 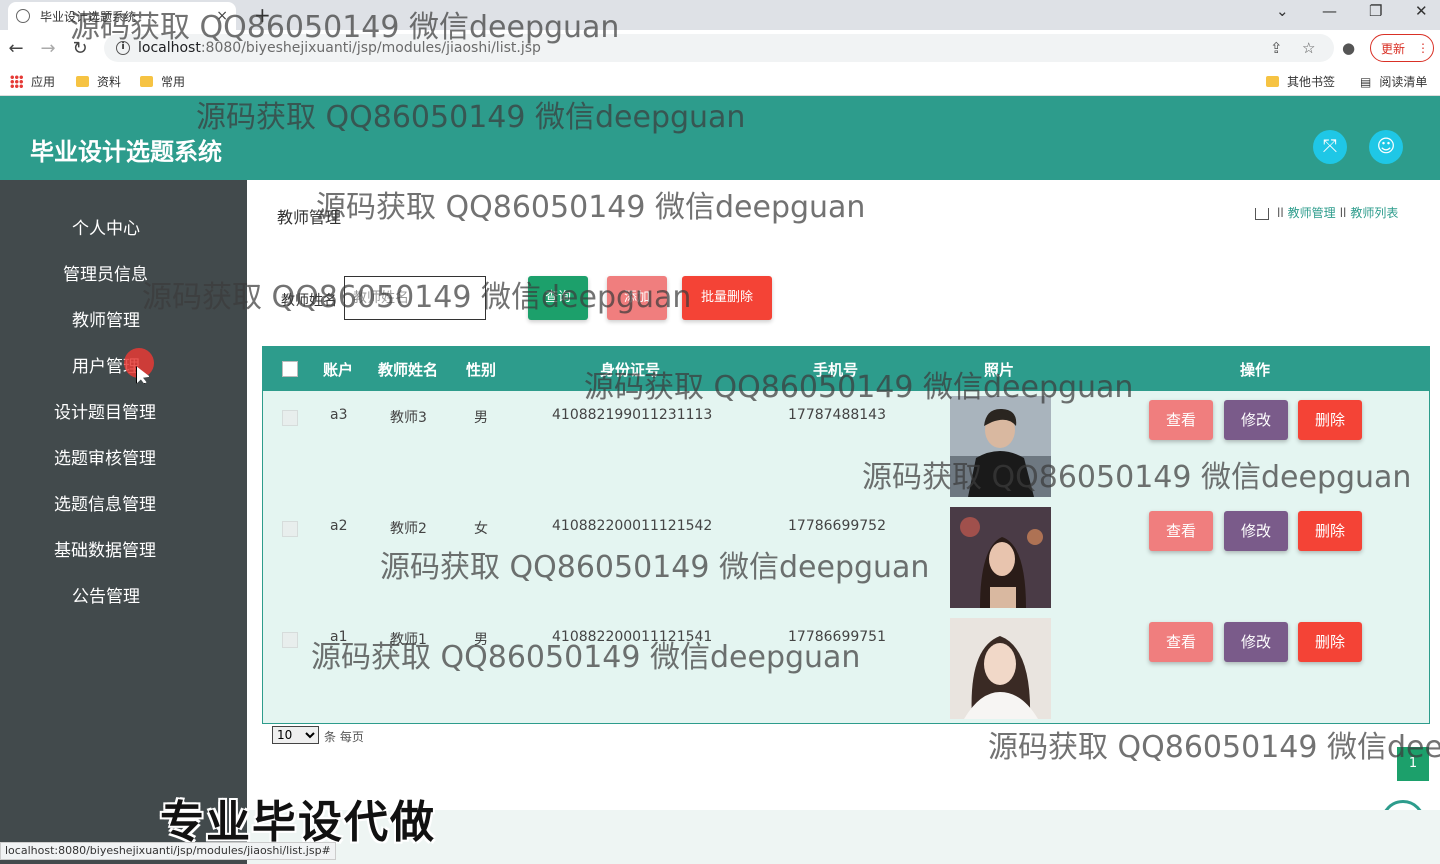 I want to click on window-close-icon: ✕, so click(x=1421, y=11).